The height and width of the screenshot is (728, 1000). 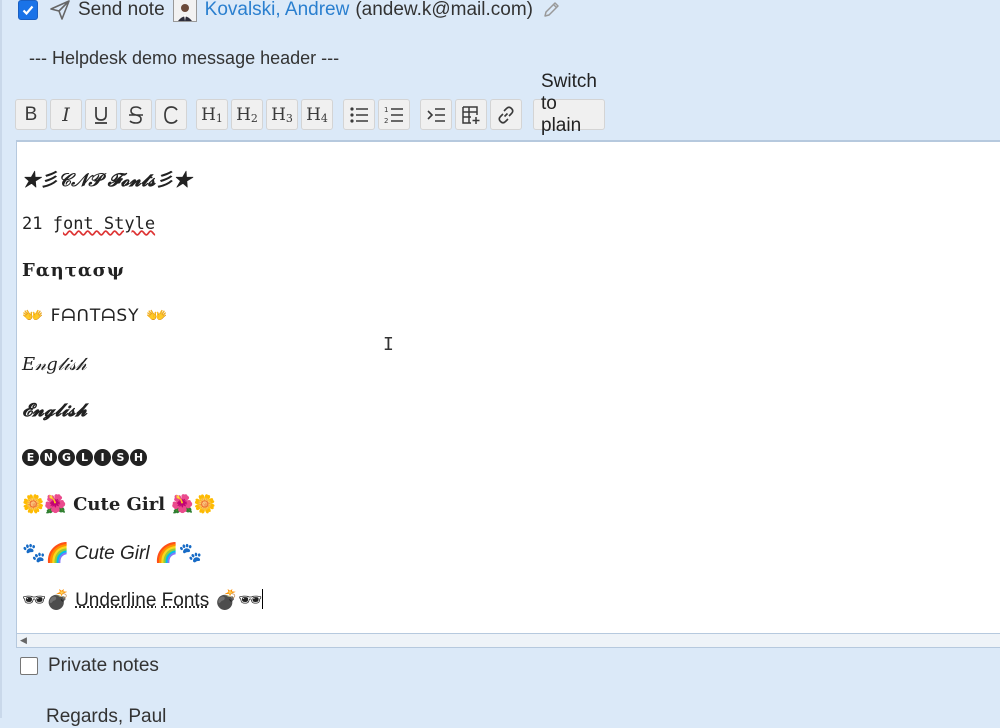 I want to click on insert-link-button, so click(x=506, y=114).